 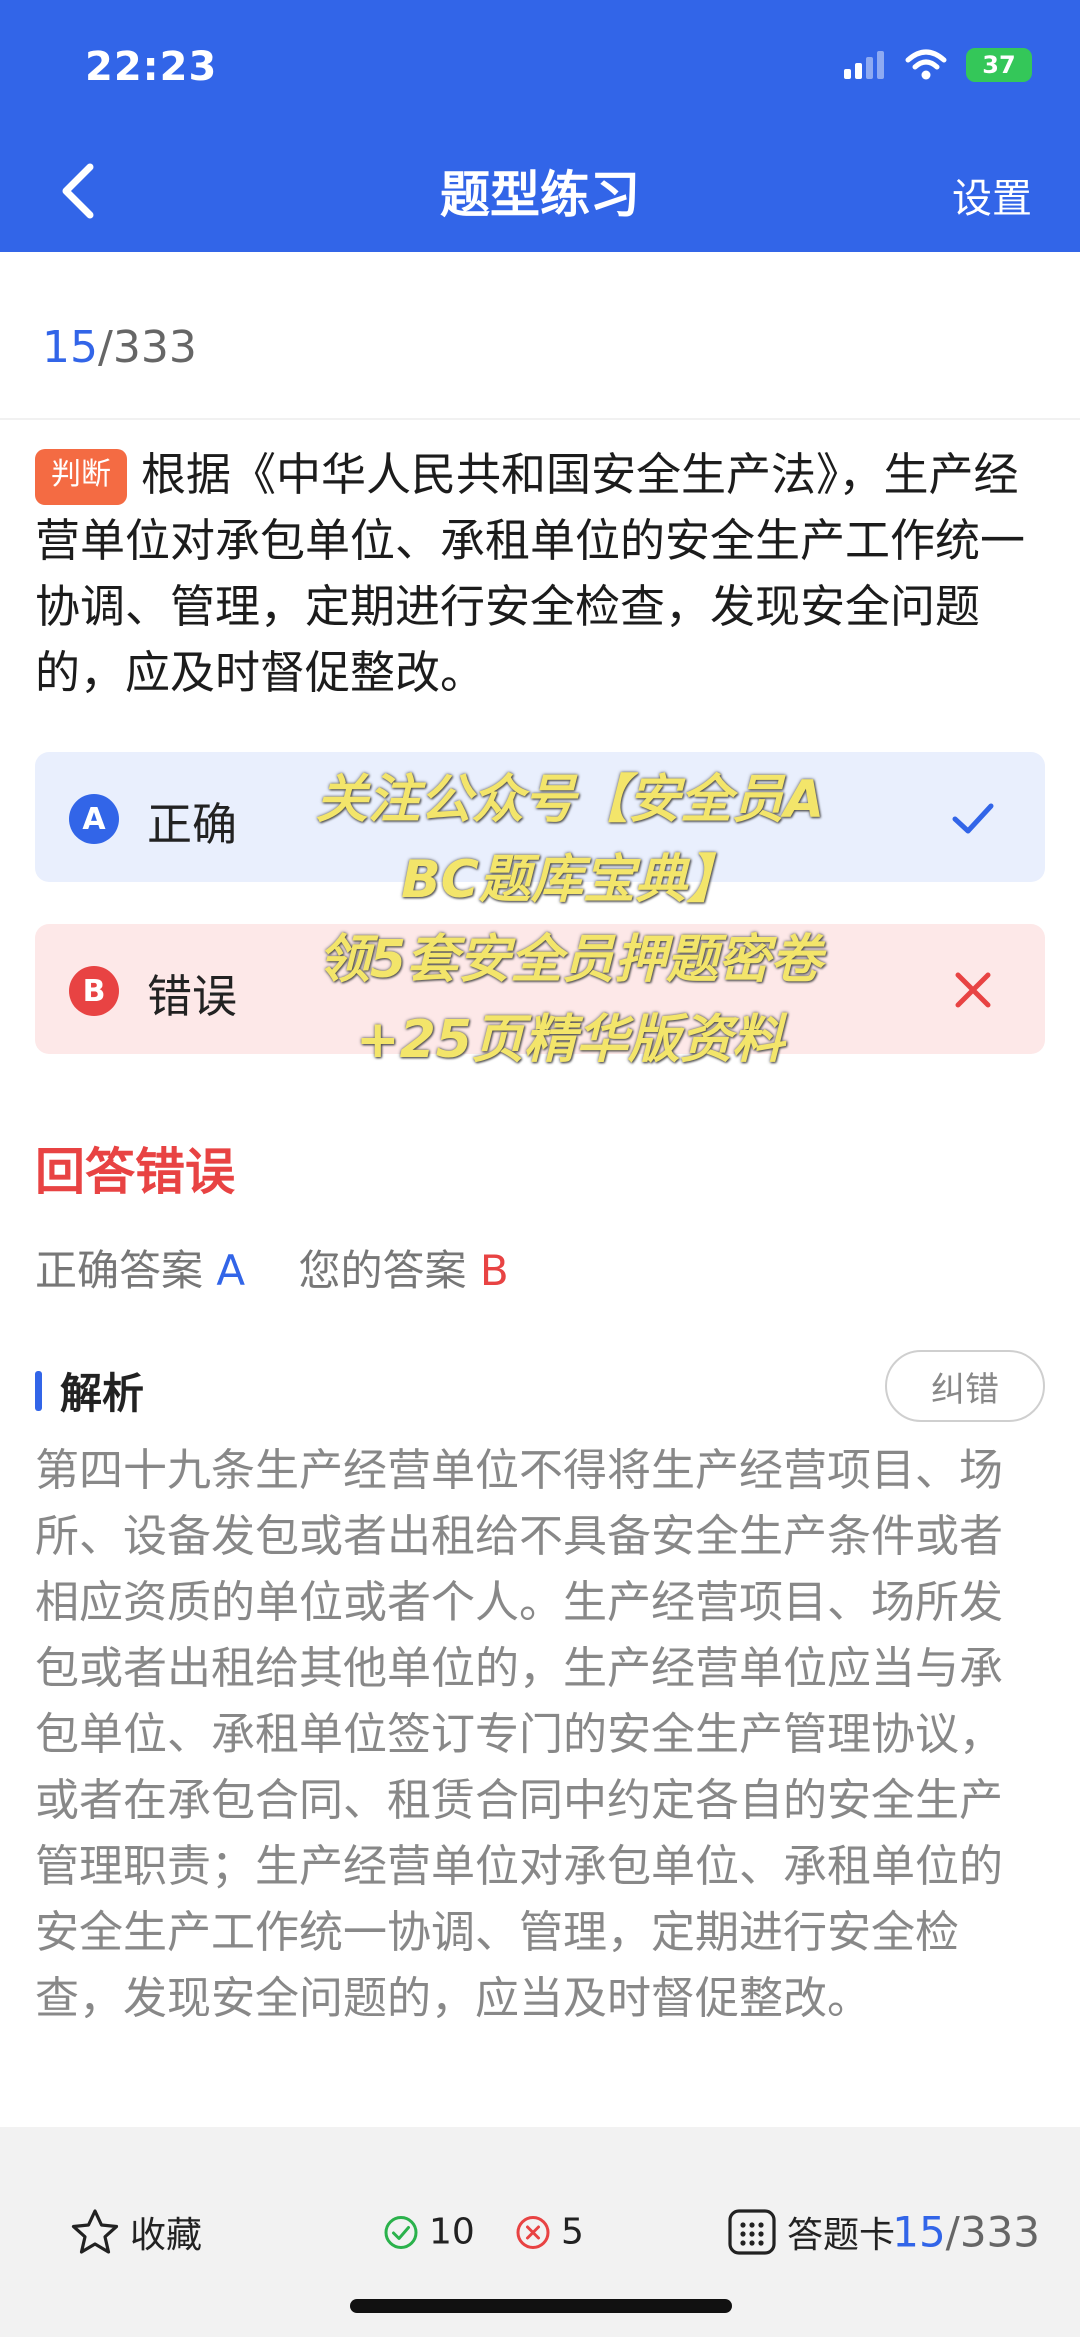 I want to click on your-answer-value: B, so click(x=494, y=1270).